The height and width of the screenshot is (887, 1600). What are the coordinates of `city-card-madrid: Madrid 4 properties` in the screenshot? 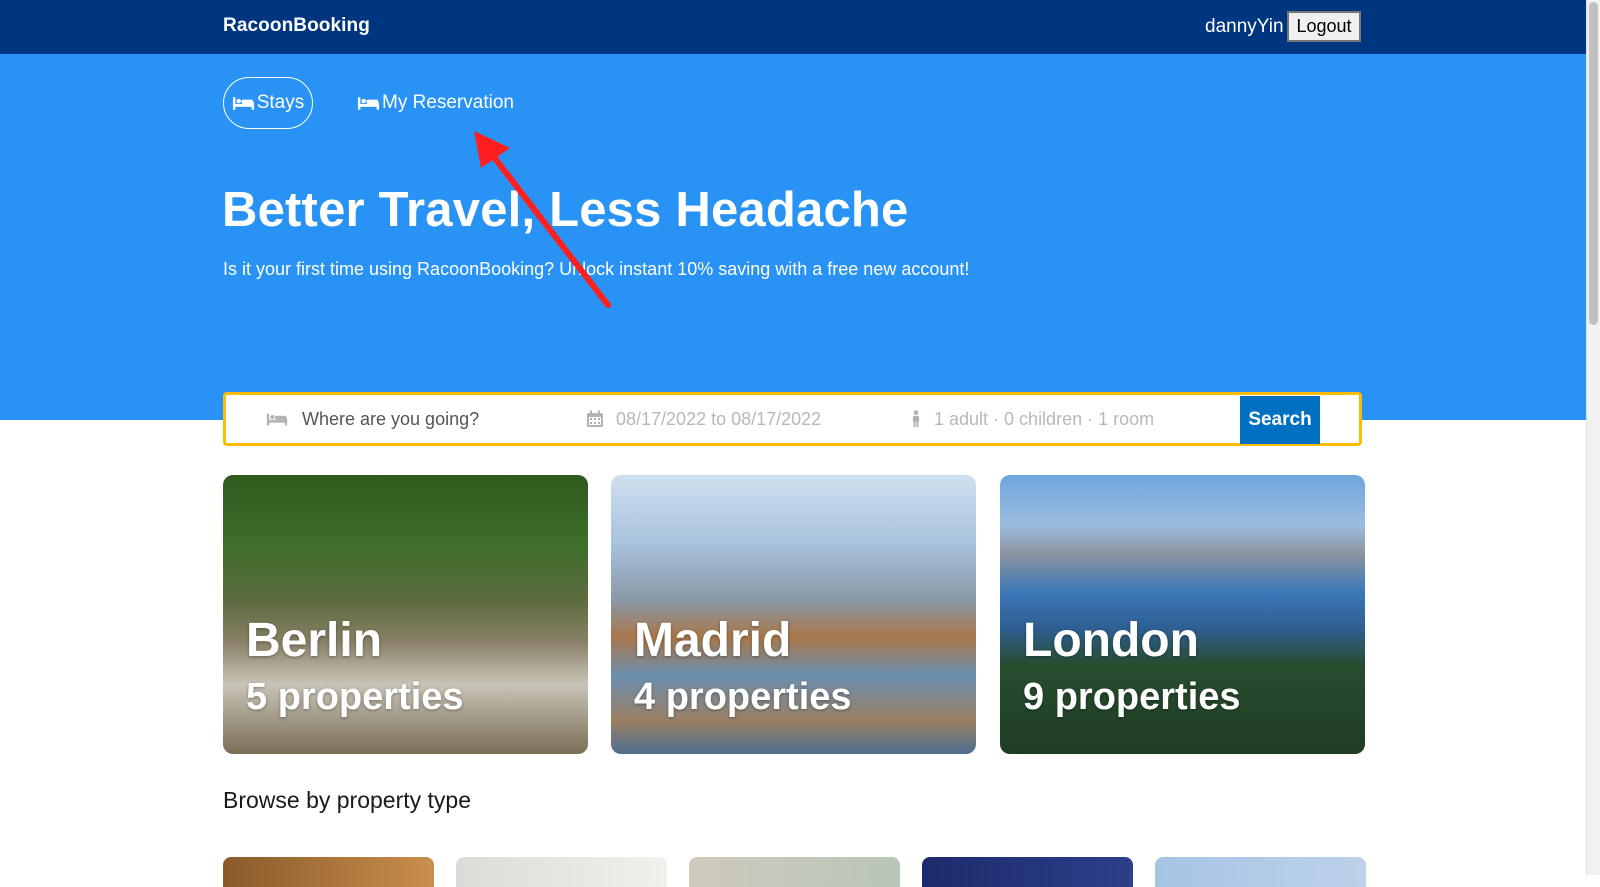 It's located at (793, 614).